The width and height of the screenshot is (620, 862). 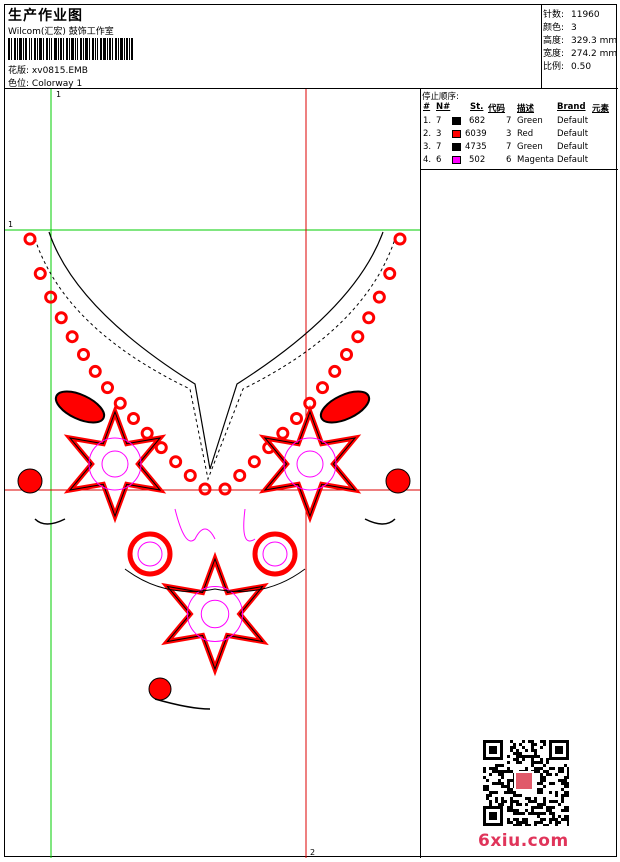 What do you see at coordinates (19, 84) in the screenshot?
I see `colorway-label: 色位:` at bounding box center [19, 84].